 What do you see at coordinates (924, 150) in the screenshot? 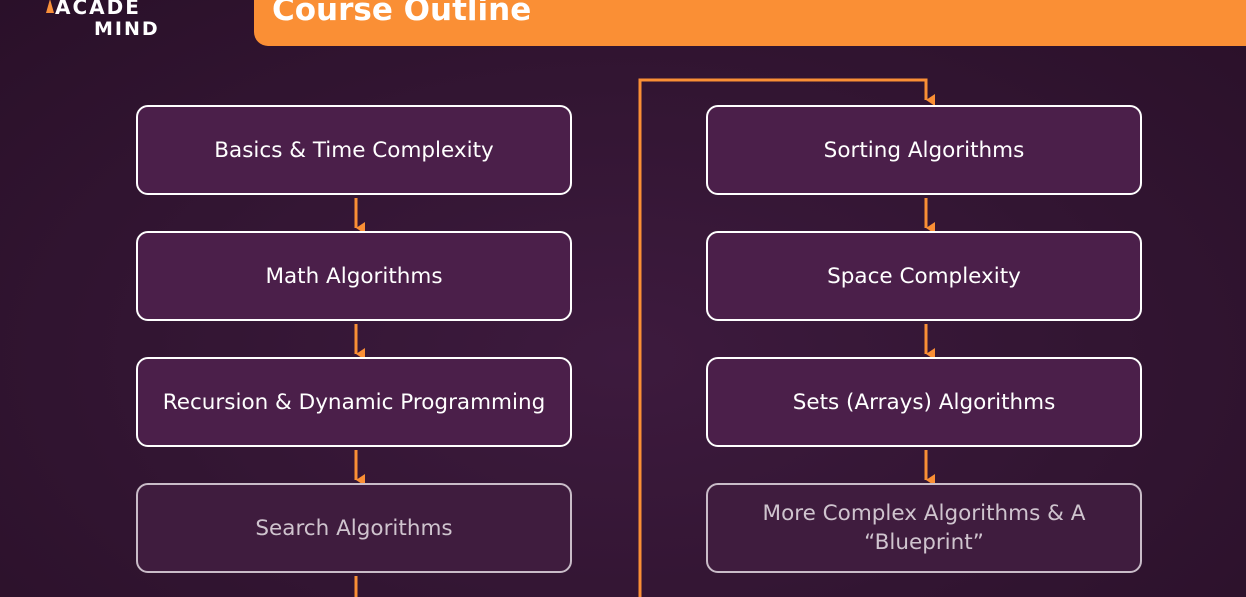
I see `topic-box-sorting: Sorting Algorithms` at bounding box center [924, 150].